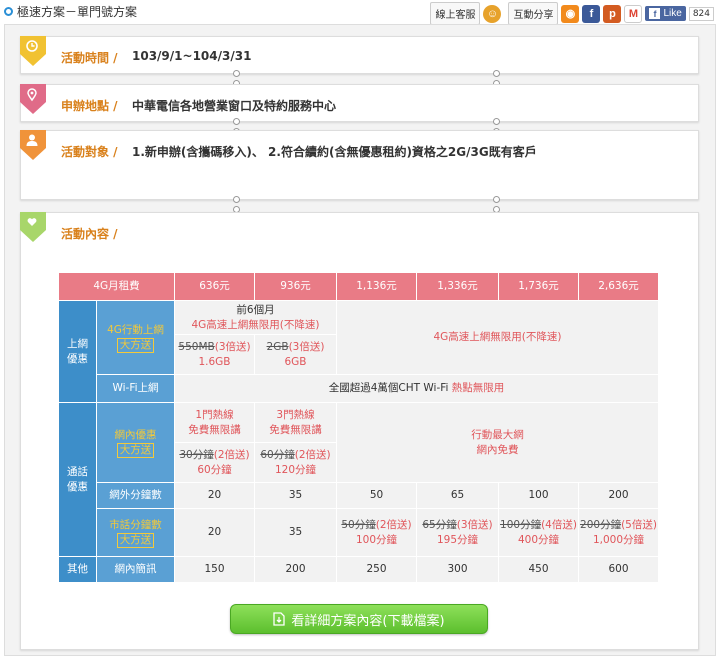  What do you see at coordinates (33, 227) in the screenshot?
I see `heart-icon` at bounding box center [33, 227].